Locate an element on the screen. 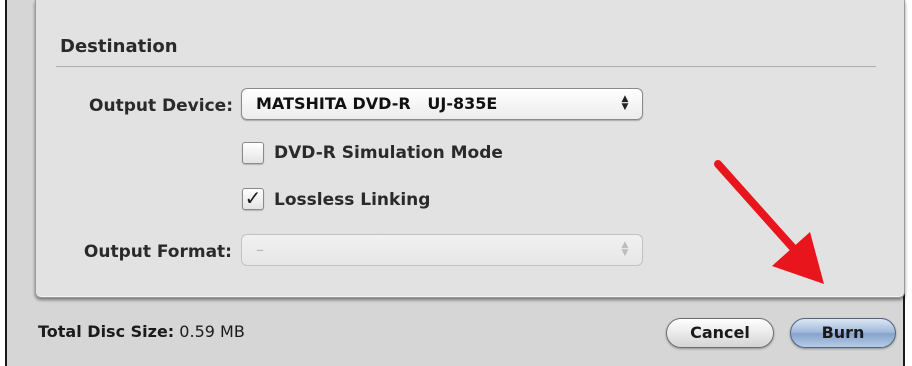 The image size is (912, 366). burn-button: Burn is located at coordinates (843, 333).